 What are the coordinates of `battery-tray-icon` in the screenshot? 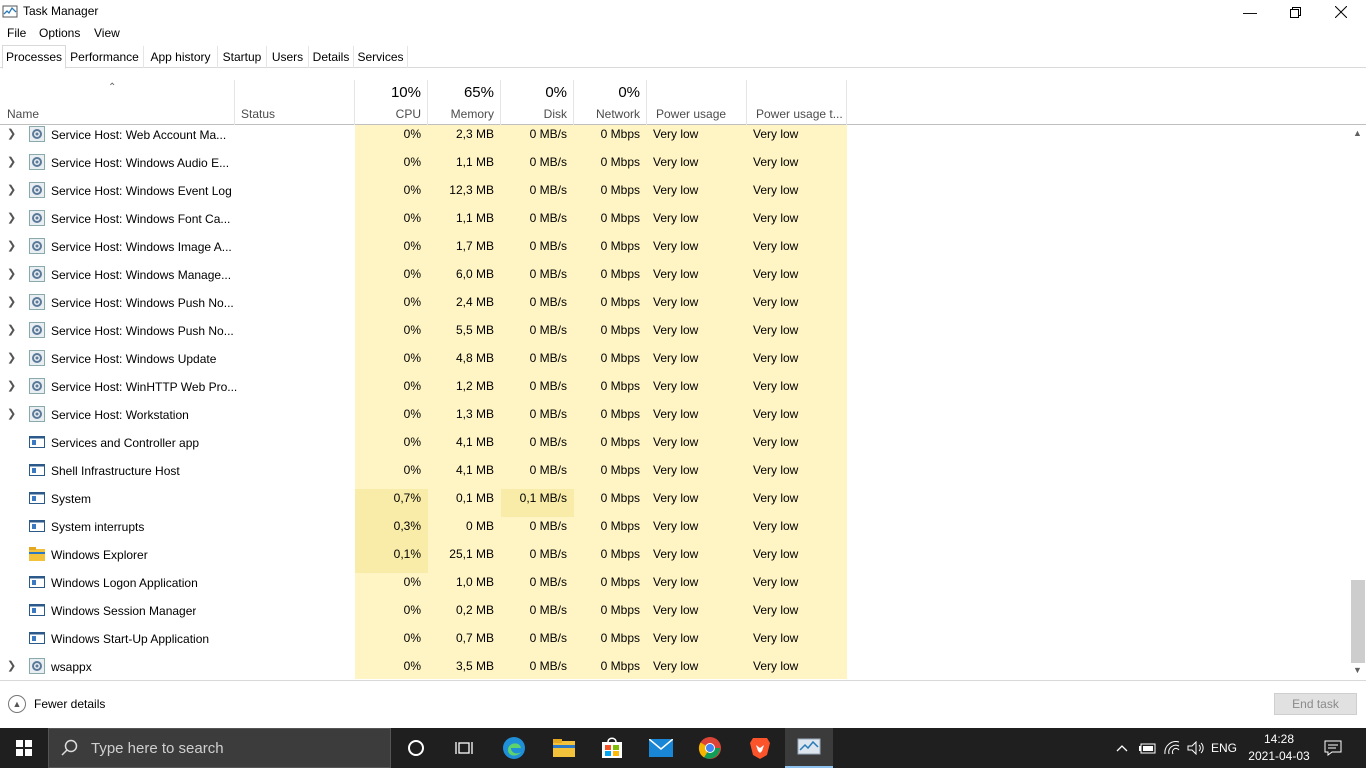 It's located at (1148, 748).